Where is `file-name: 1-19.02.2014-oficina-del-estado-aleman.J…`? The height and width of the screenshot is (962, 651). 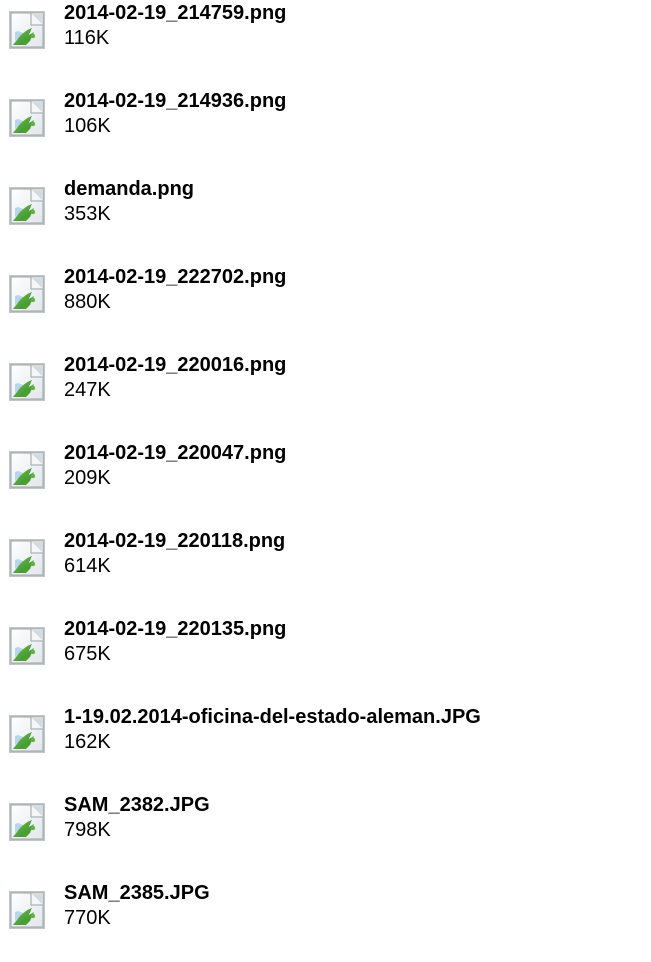 file-name: 1-19.02.2014-oficina-del-estado-aleman.J… is located at coordinates (272, 717).